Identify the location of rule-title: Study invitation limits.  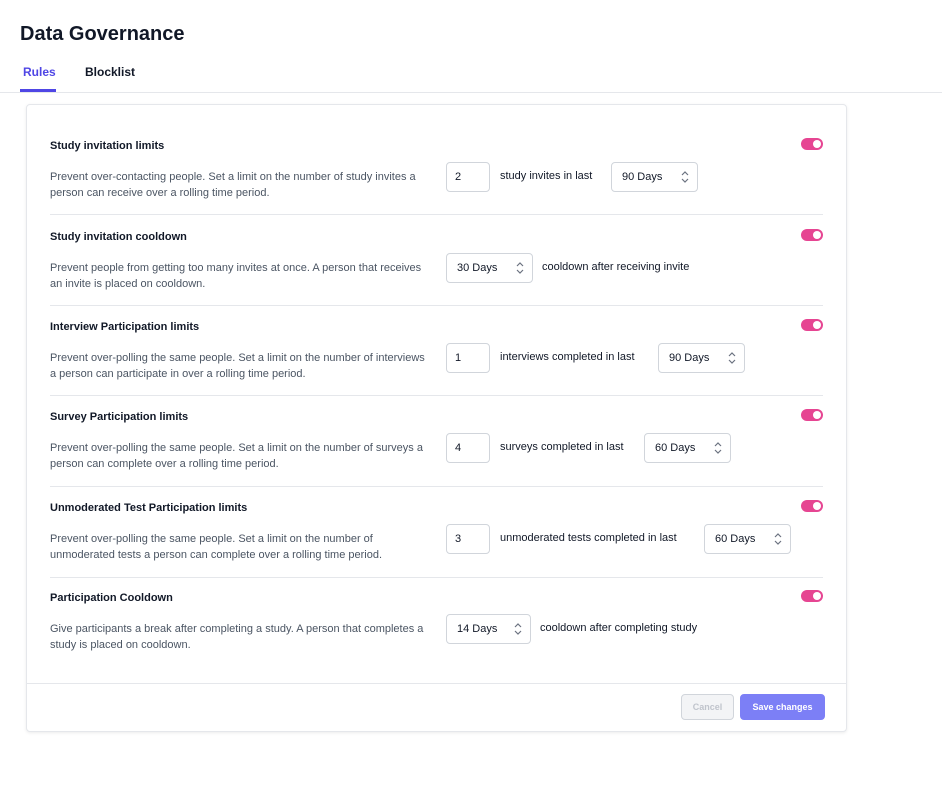
(107, 146).